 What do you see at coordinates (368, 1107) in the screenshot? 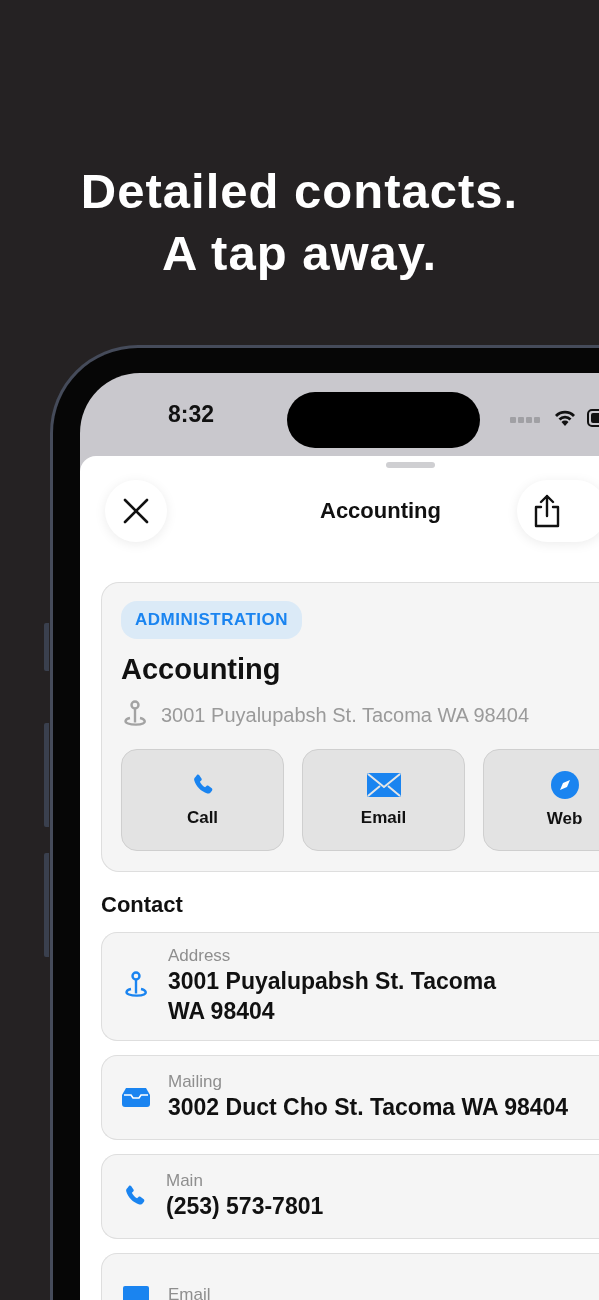
I see `field-value: 3002 Duct Cho St. Tacoma WA 98404` at bounding box center [368, 1107].